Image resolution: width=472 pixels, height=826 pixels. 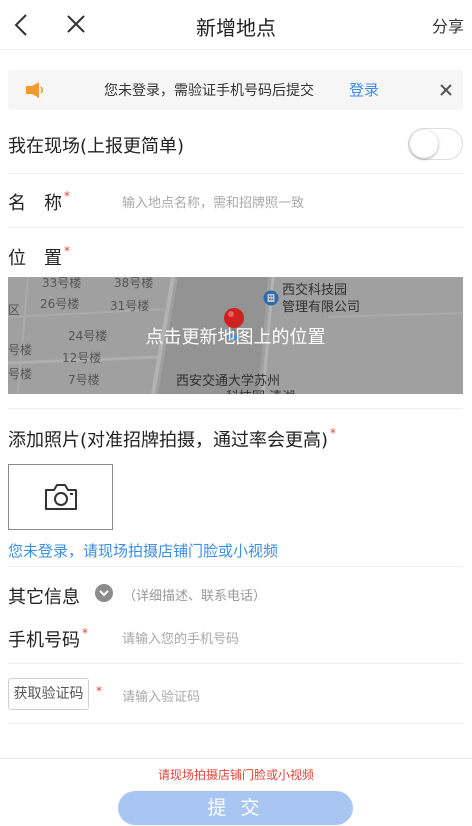 I want to click on name-row: 名 称 * 输入地点名称，需和招牌照一致, so click(x=235, y=201).